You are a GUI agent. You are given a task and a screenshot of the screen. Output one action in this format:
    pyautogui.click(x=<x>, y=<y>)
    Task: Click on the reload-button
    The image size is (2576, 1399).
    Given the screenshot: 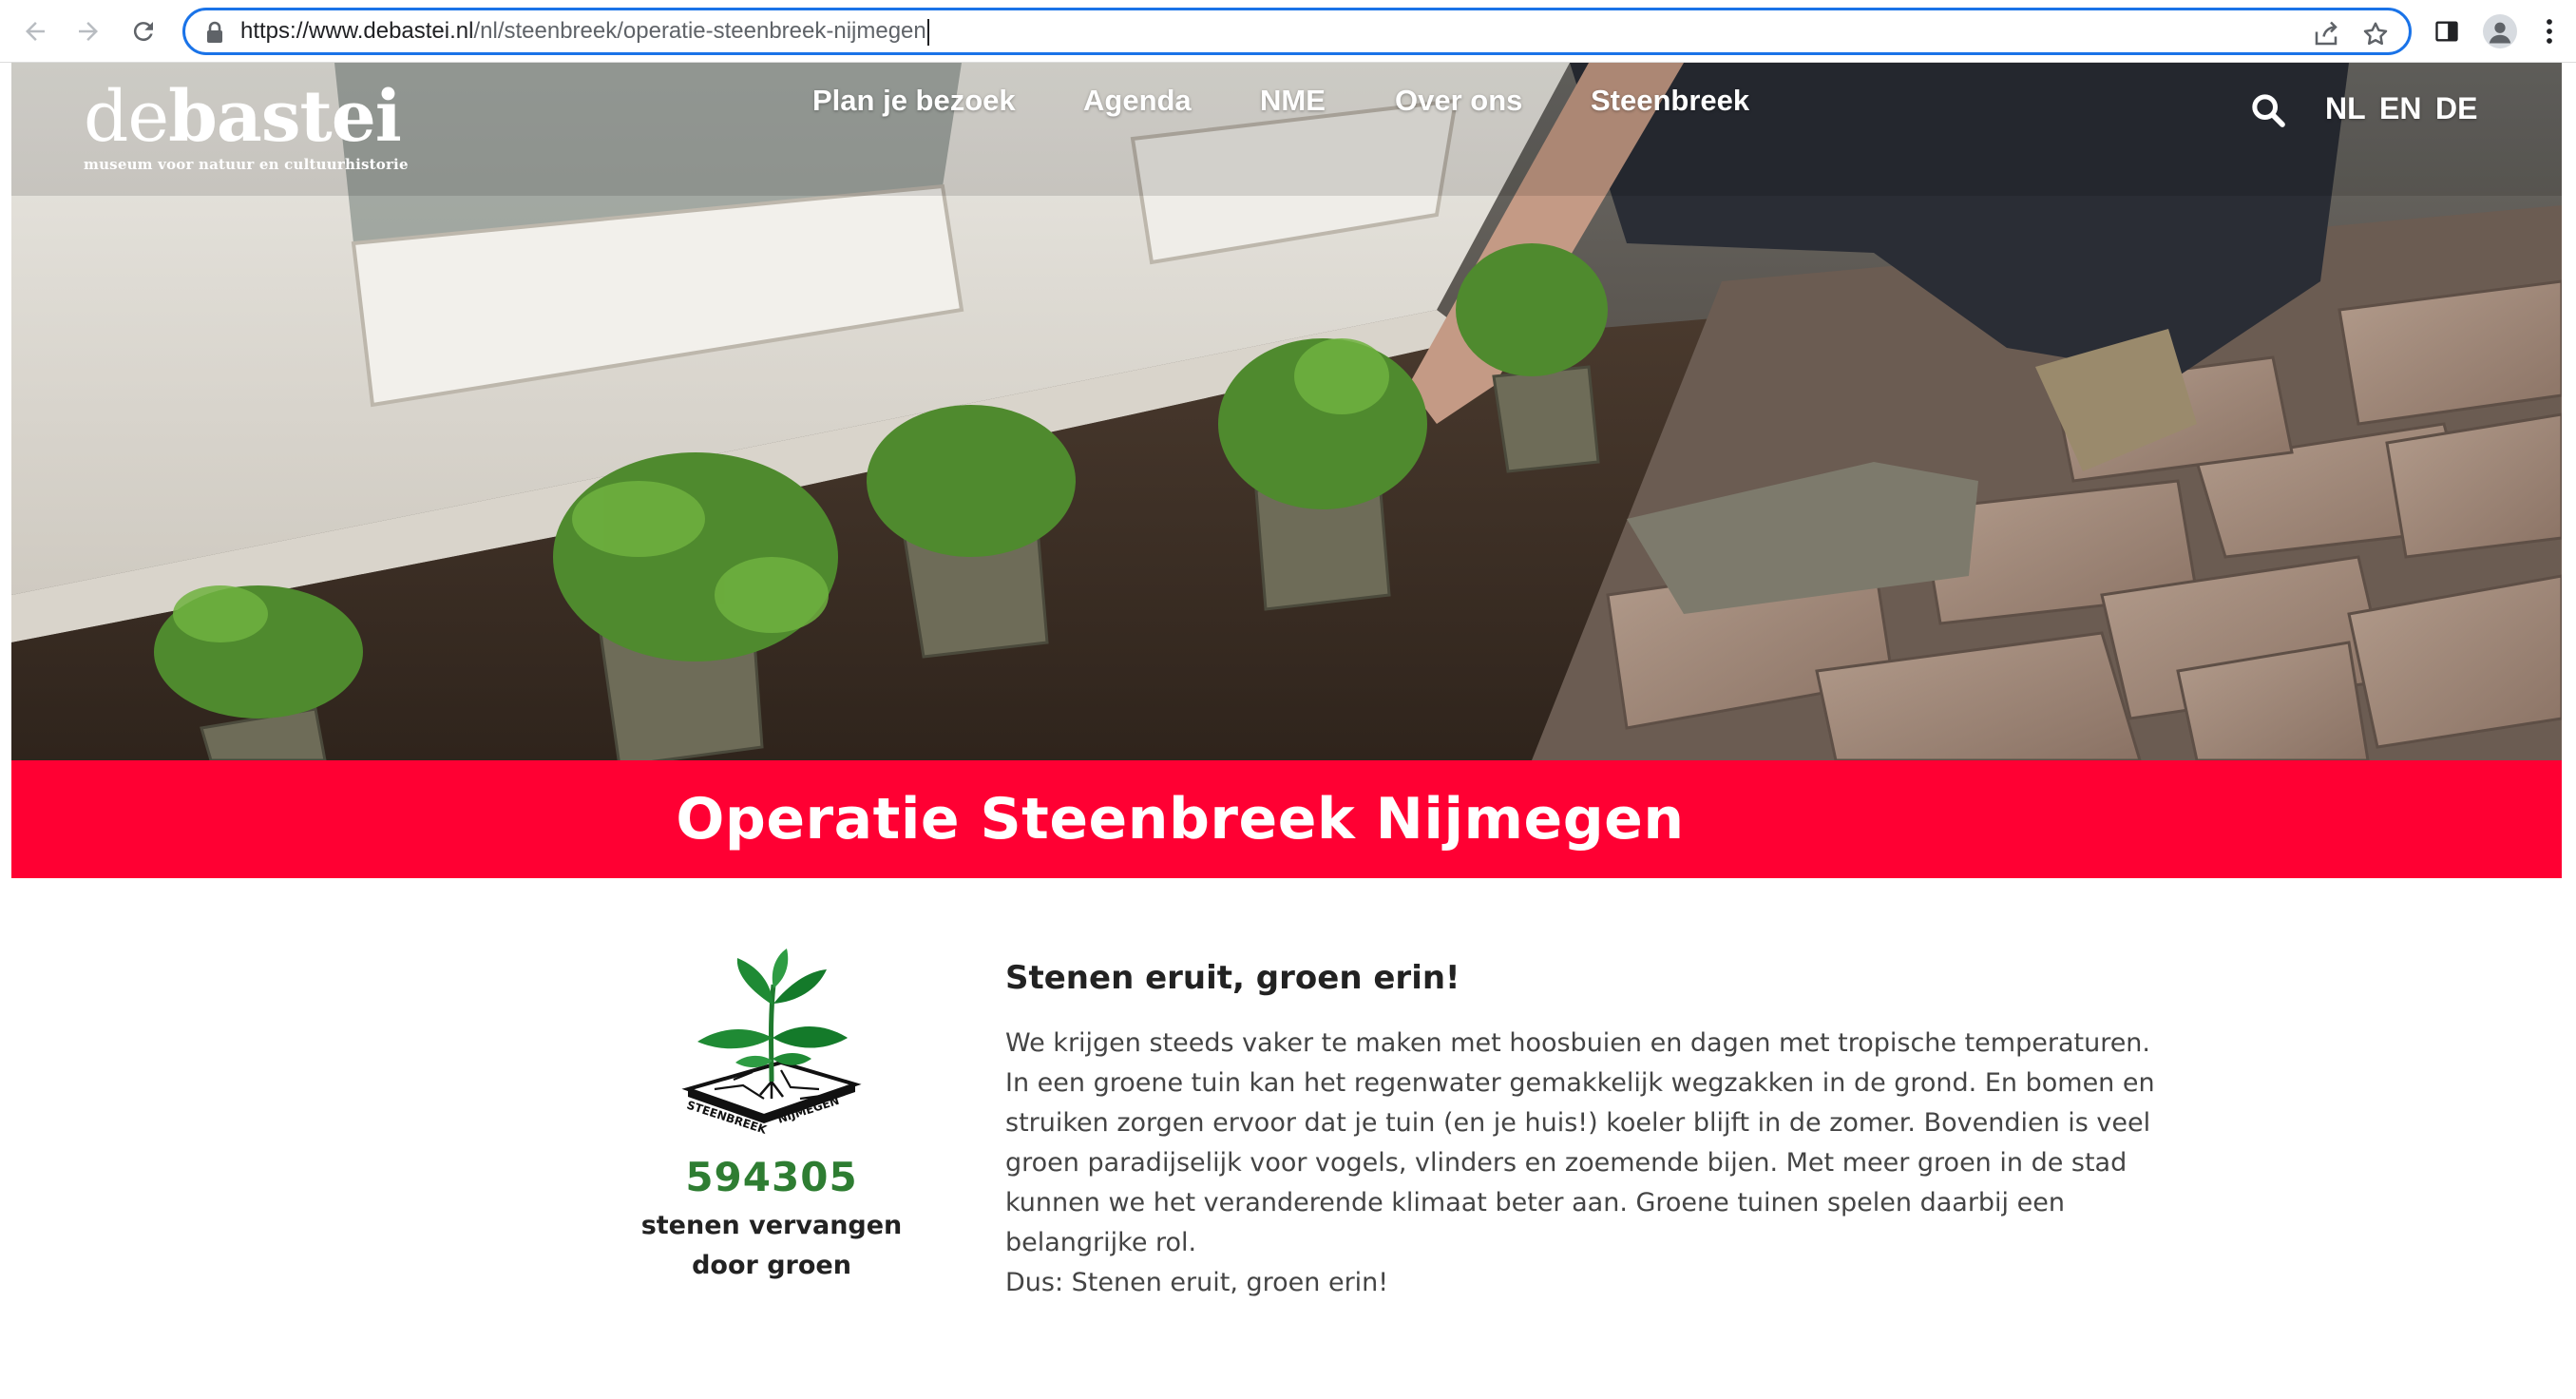 What is the action you would take?
    pyautogui.click(x=143, y=31)
    